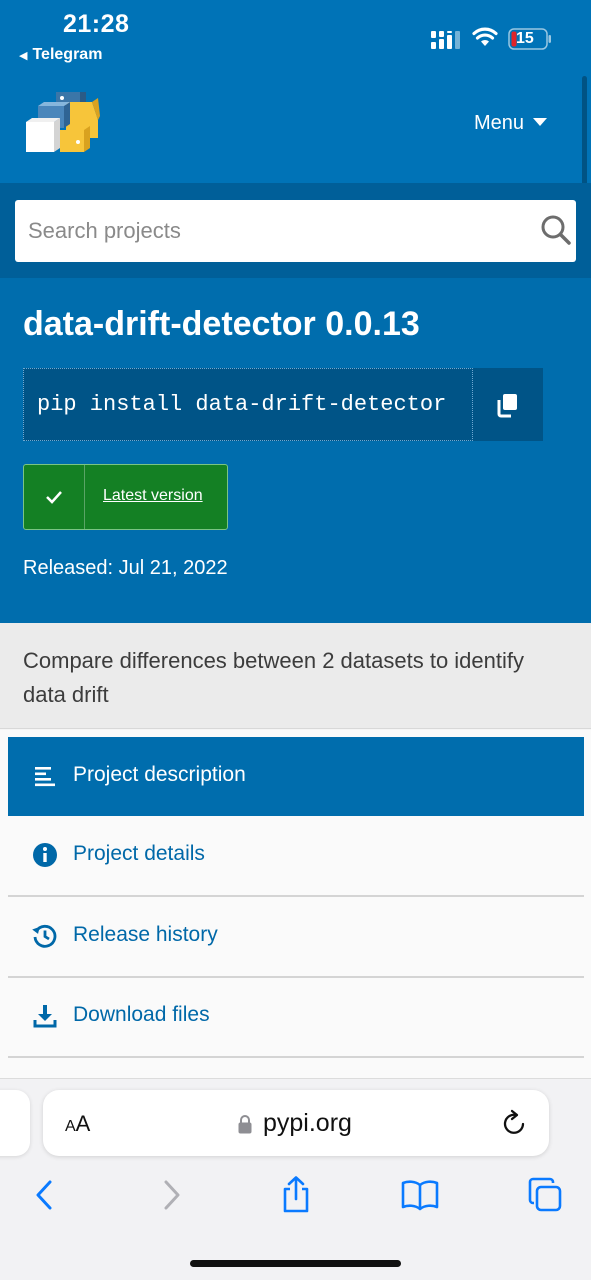 The width and height of the screenshot is (591, 1280). Describe the element at coordinates (556, 230) in the screenshot. I see `search-icon` at that location.